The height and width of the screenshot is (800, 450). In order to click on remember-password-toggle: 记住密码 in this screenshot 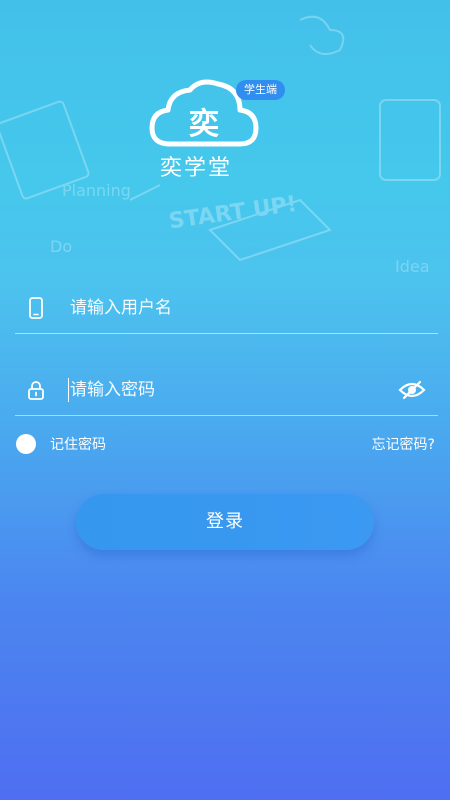, I will do `click(61, 444)`.